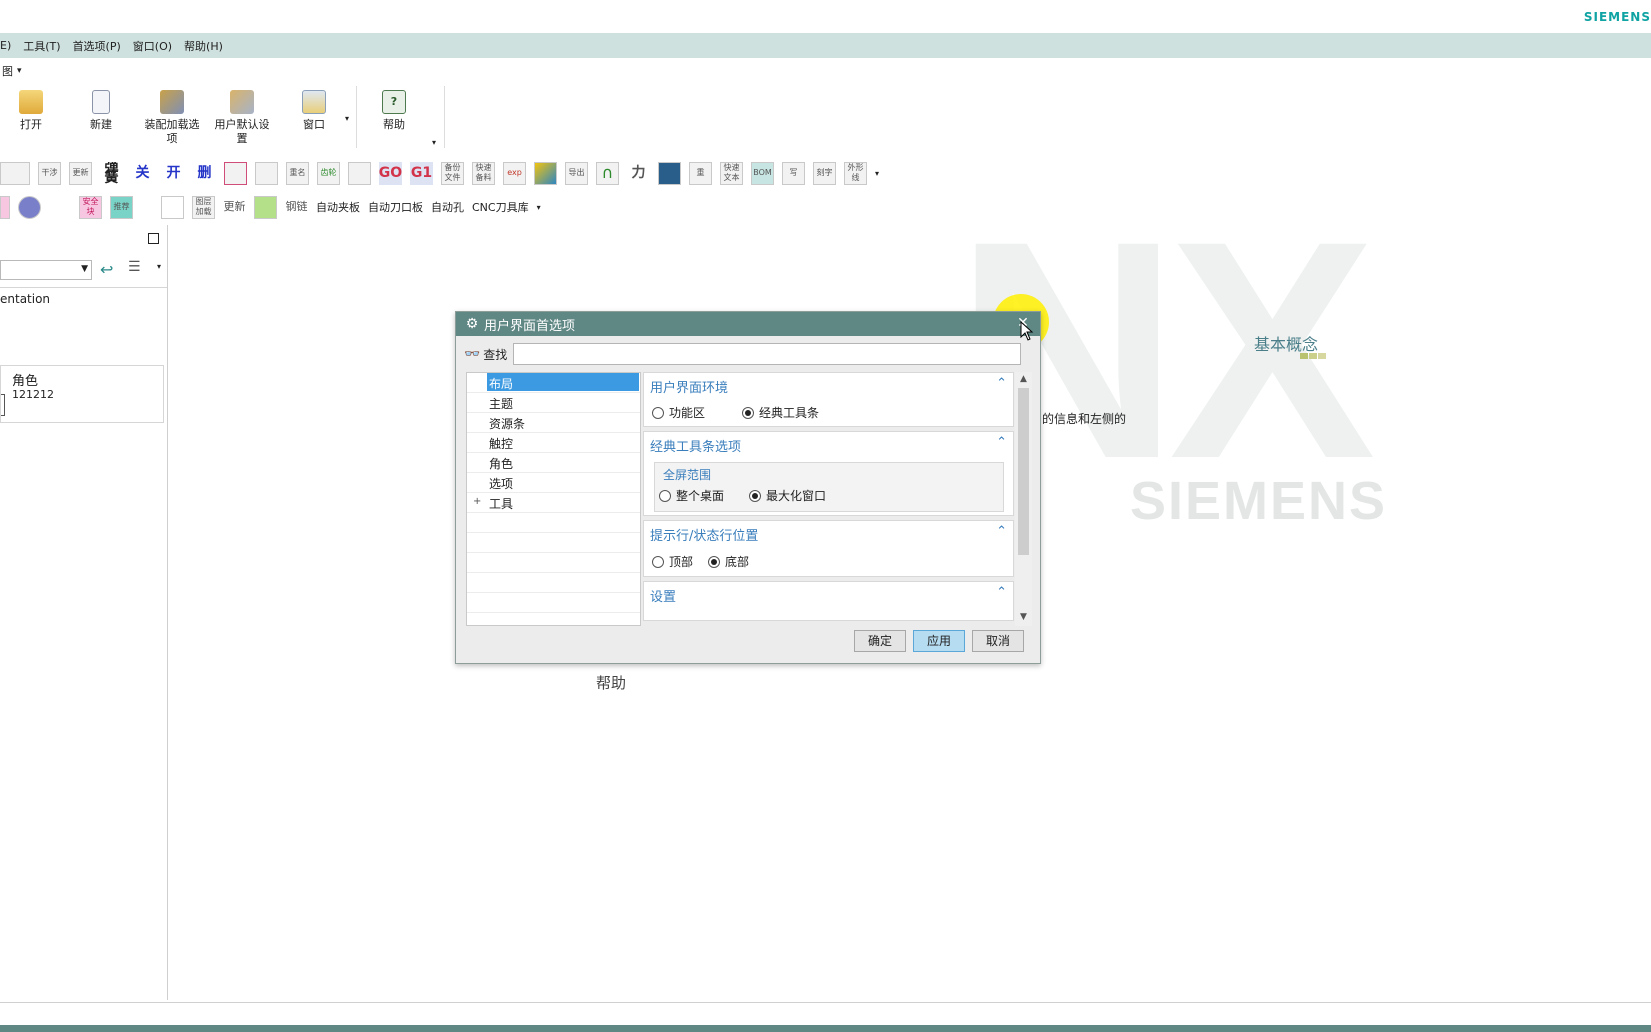 This screenshot has width=1651, height=1032. I want to click on force-icon: 力, so click(638, 173).